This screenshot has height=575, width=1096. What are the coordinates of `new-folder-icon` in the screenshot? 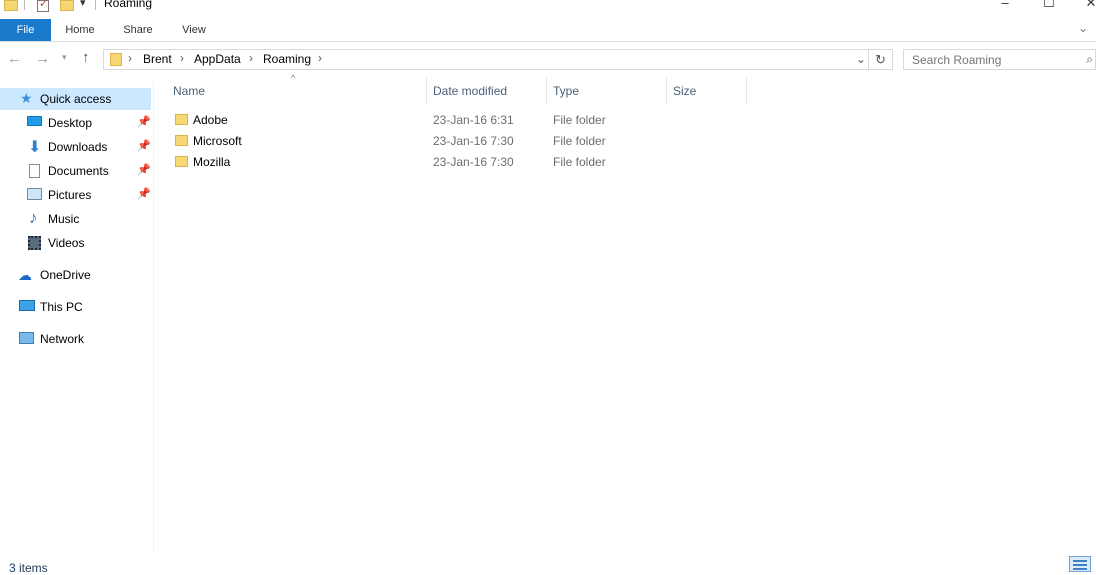 It's located at (67, 5).